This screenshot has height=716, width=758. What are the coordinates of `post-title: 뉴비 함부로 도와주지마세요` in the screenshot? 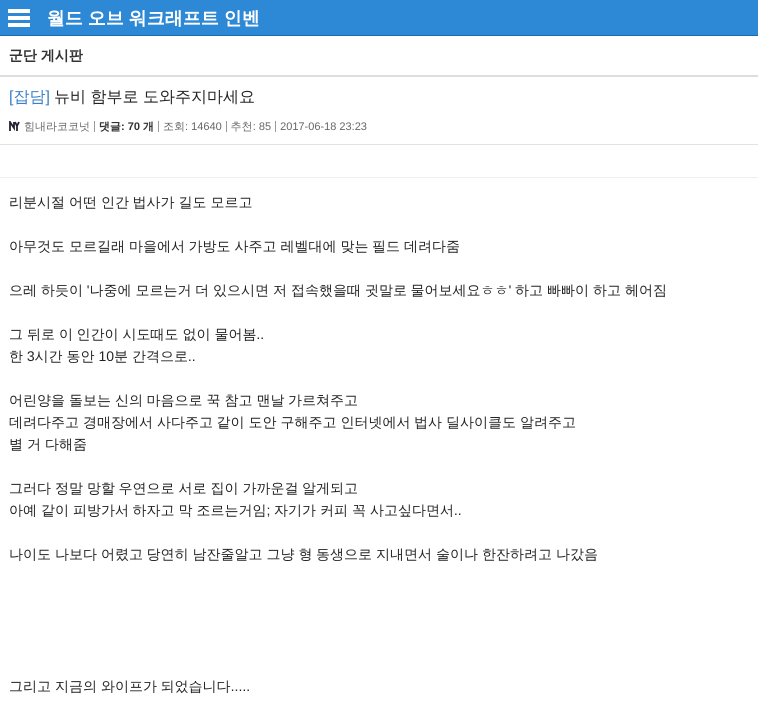 It's located at (154, 98).